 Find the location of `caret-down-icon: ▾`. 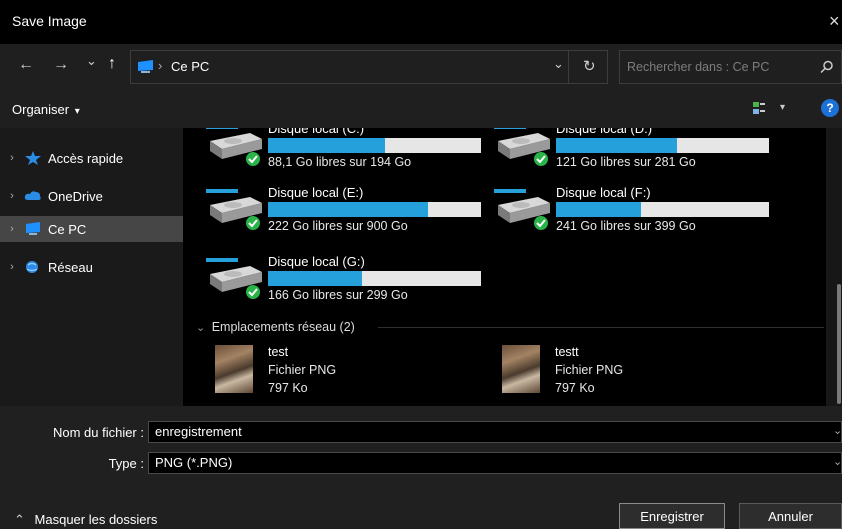

caret-down-icon: ▾ is located at coordinates (77, 111).